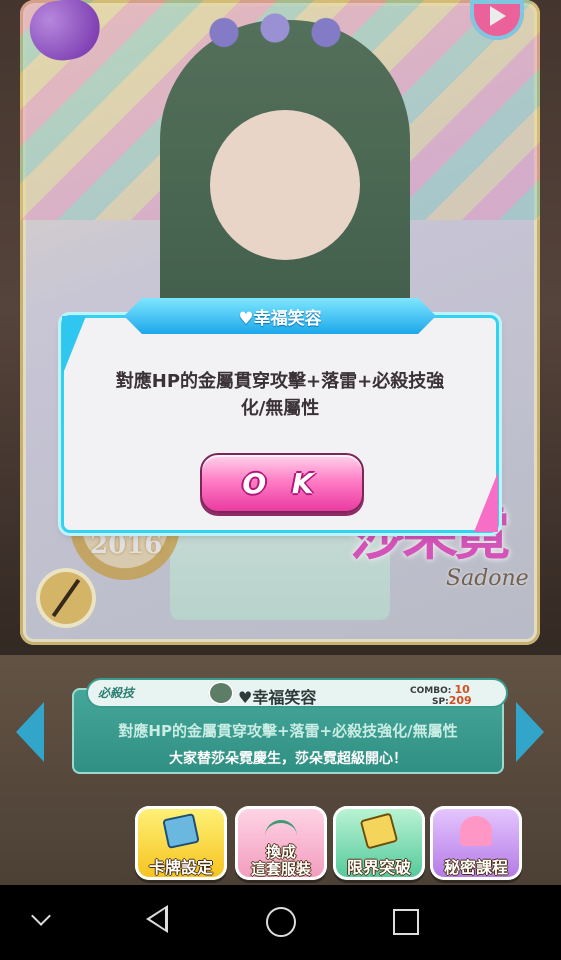 This screenshot has height=960, width=561. Describe the element at coordinates (280, 381) in the screenshot. I see `dialog-body-line: 對應HP的金屬貫穿攻擊+落雷+必殺技強` at that location.